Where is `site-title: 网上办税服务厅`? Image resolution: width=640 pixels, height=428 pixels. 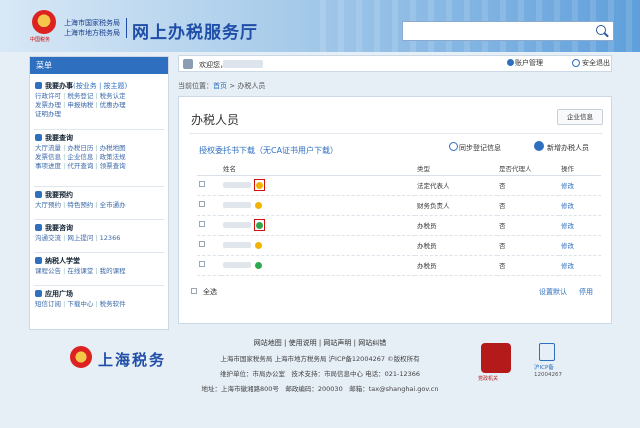 site-title: 网上办税服务厅 is located at coordinates (195, 33).